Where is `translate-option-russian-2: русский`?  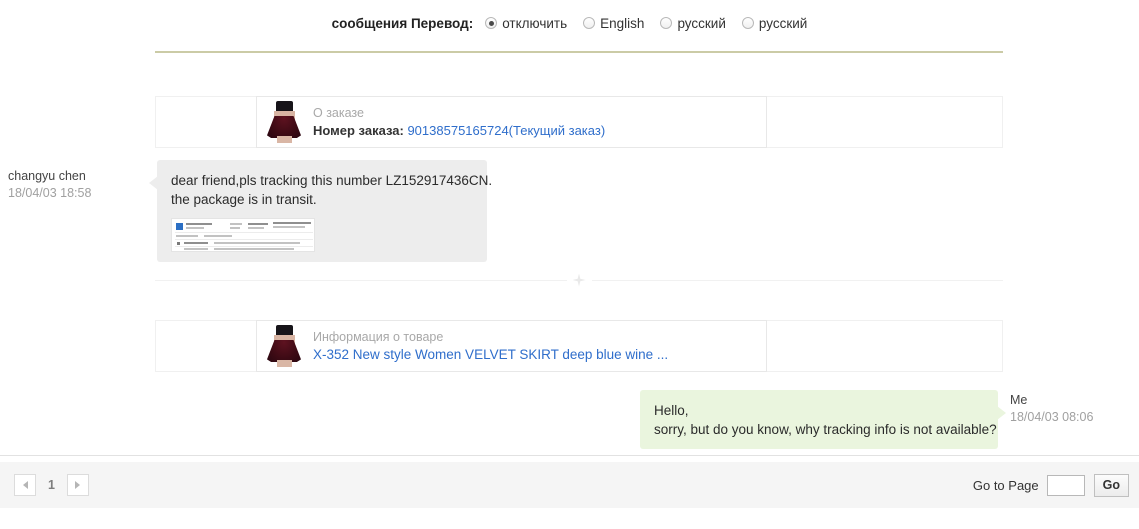 translate-option-russian-2: русский is located at coordinates (774, 23).